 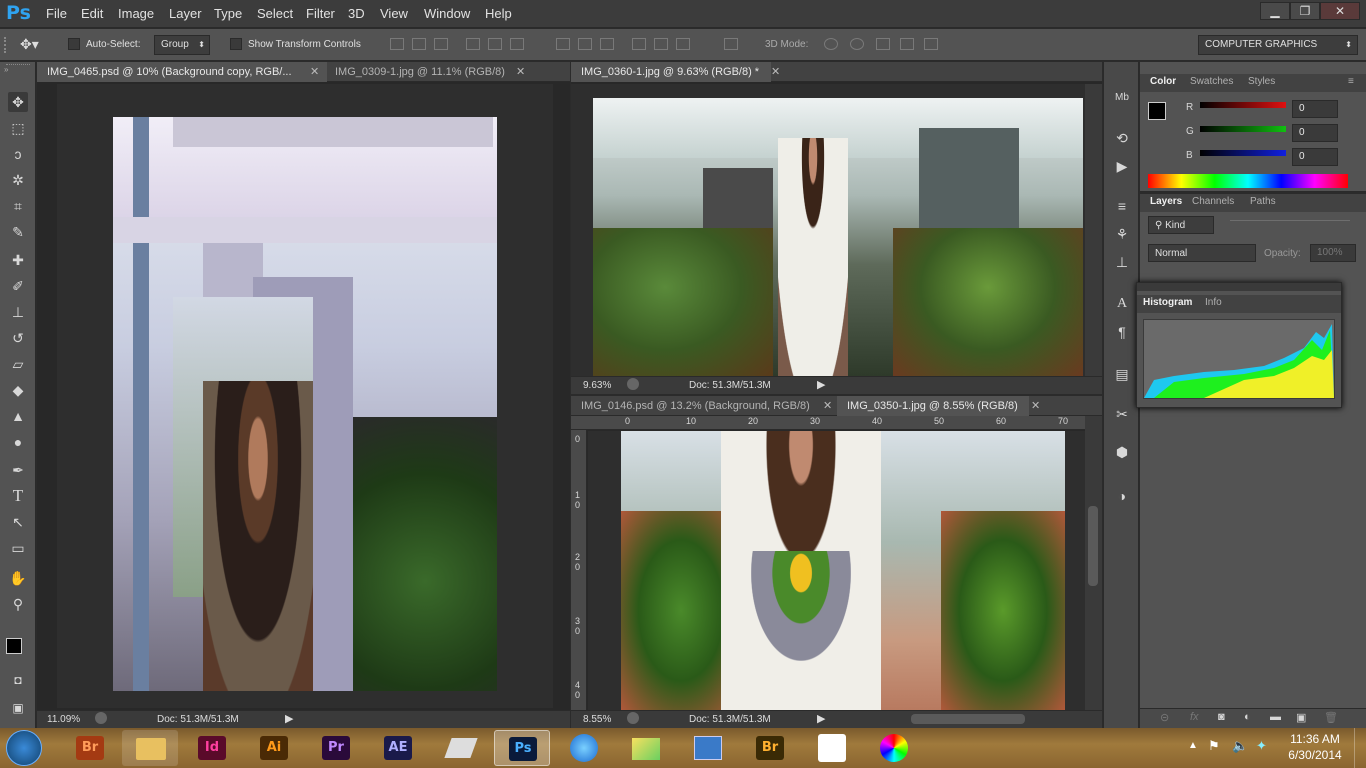 What do you see at coordinates (1211, 81) in the screenshot?
I see `tab-swatches: Swatches` at bounding box center [1211, 81].